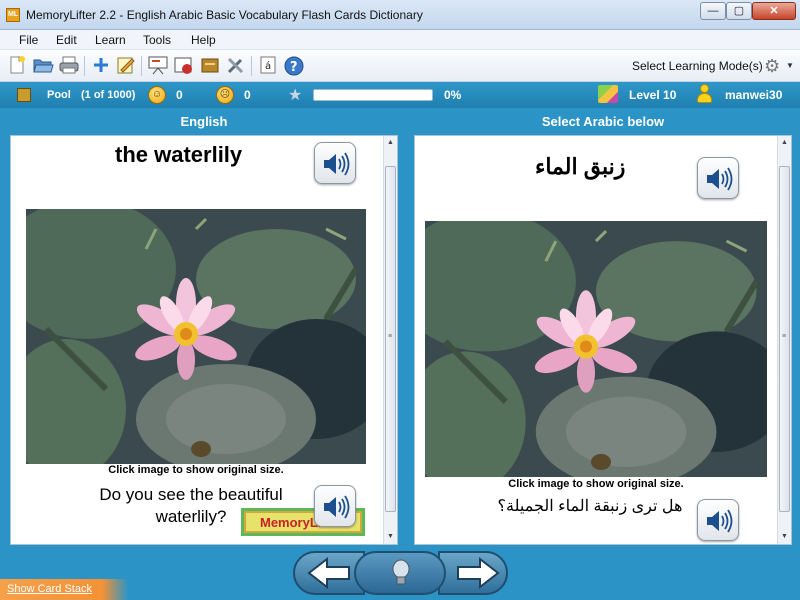 The image size is (800, 600). I want to click on pool-label: Pool, so click(59, 95).